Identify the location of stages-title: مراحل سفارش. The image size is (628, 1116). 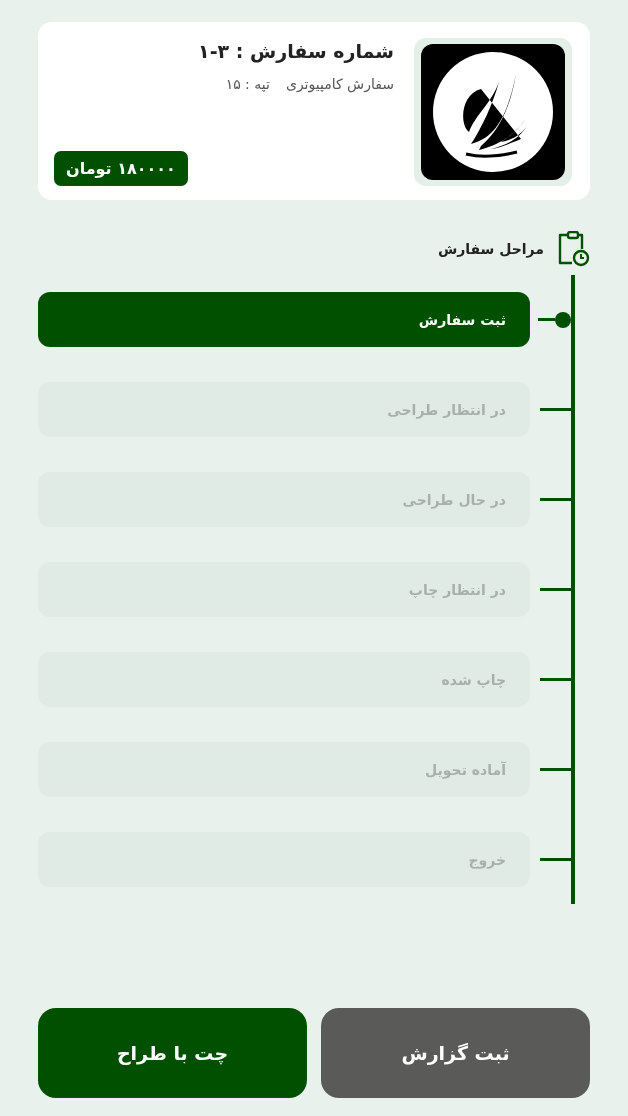
(490, 249).